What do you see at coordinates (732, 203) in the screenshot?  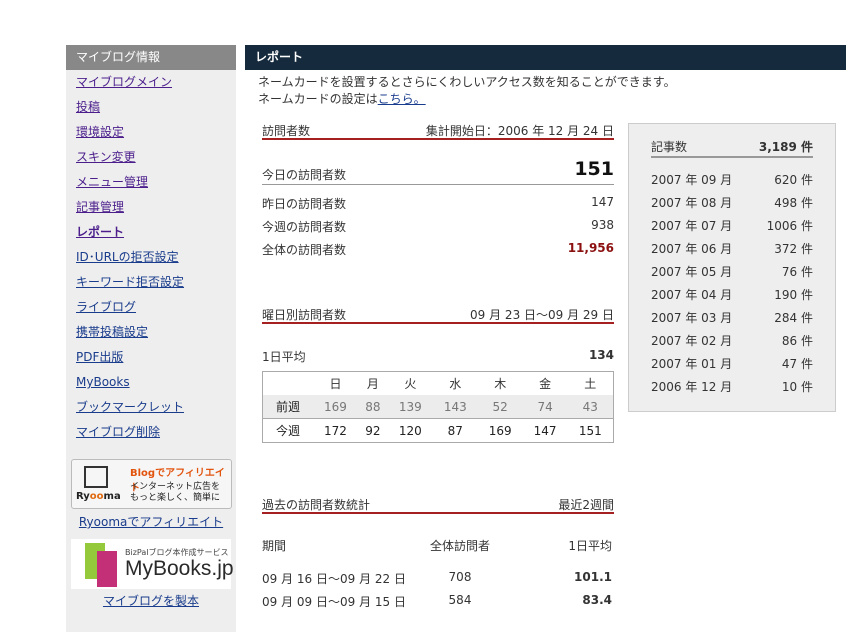 I see `list-item: 2007 年 08 月 498 件` at bounding box center [732, 203].